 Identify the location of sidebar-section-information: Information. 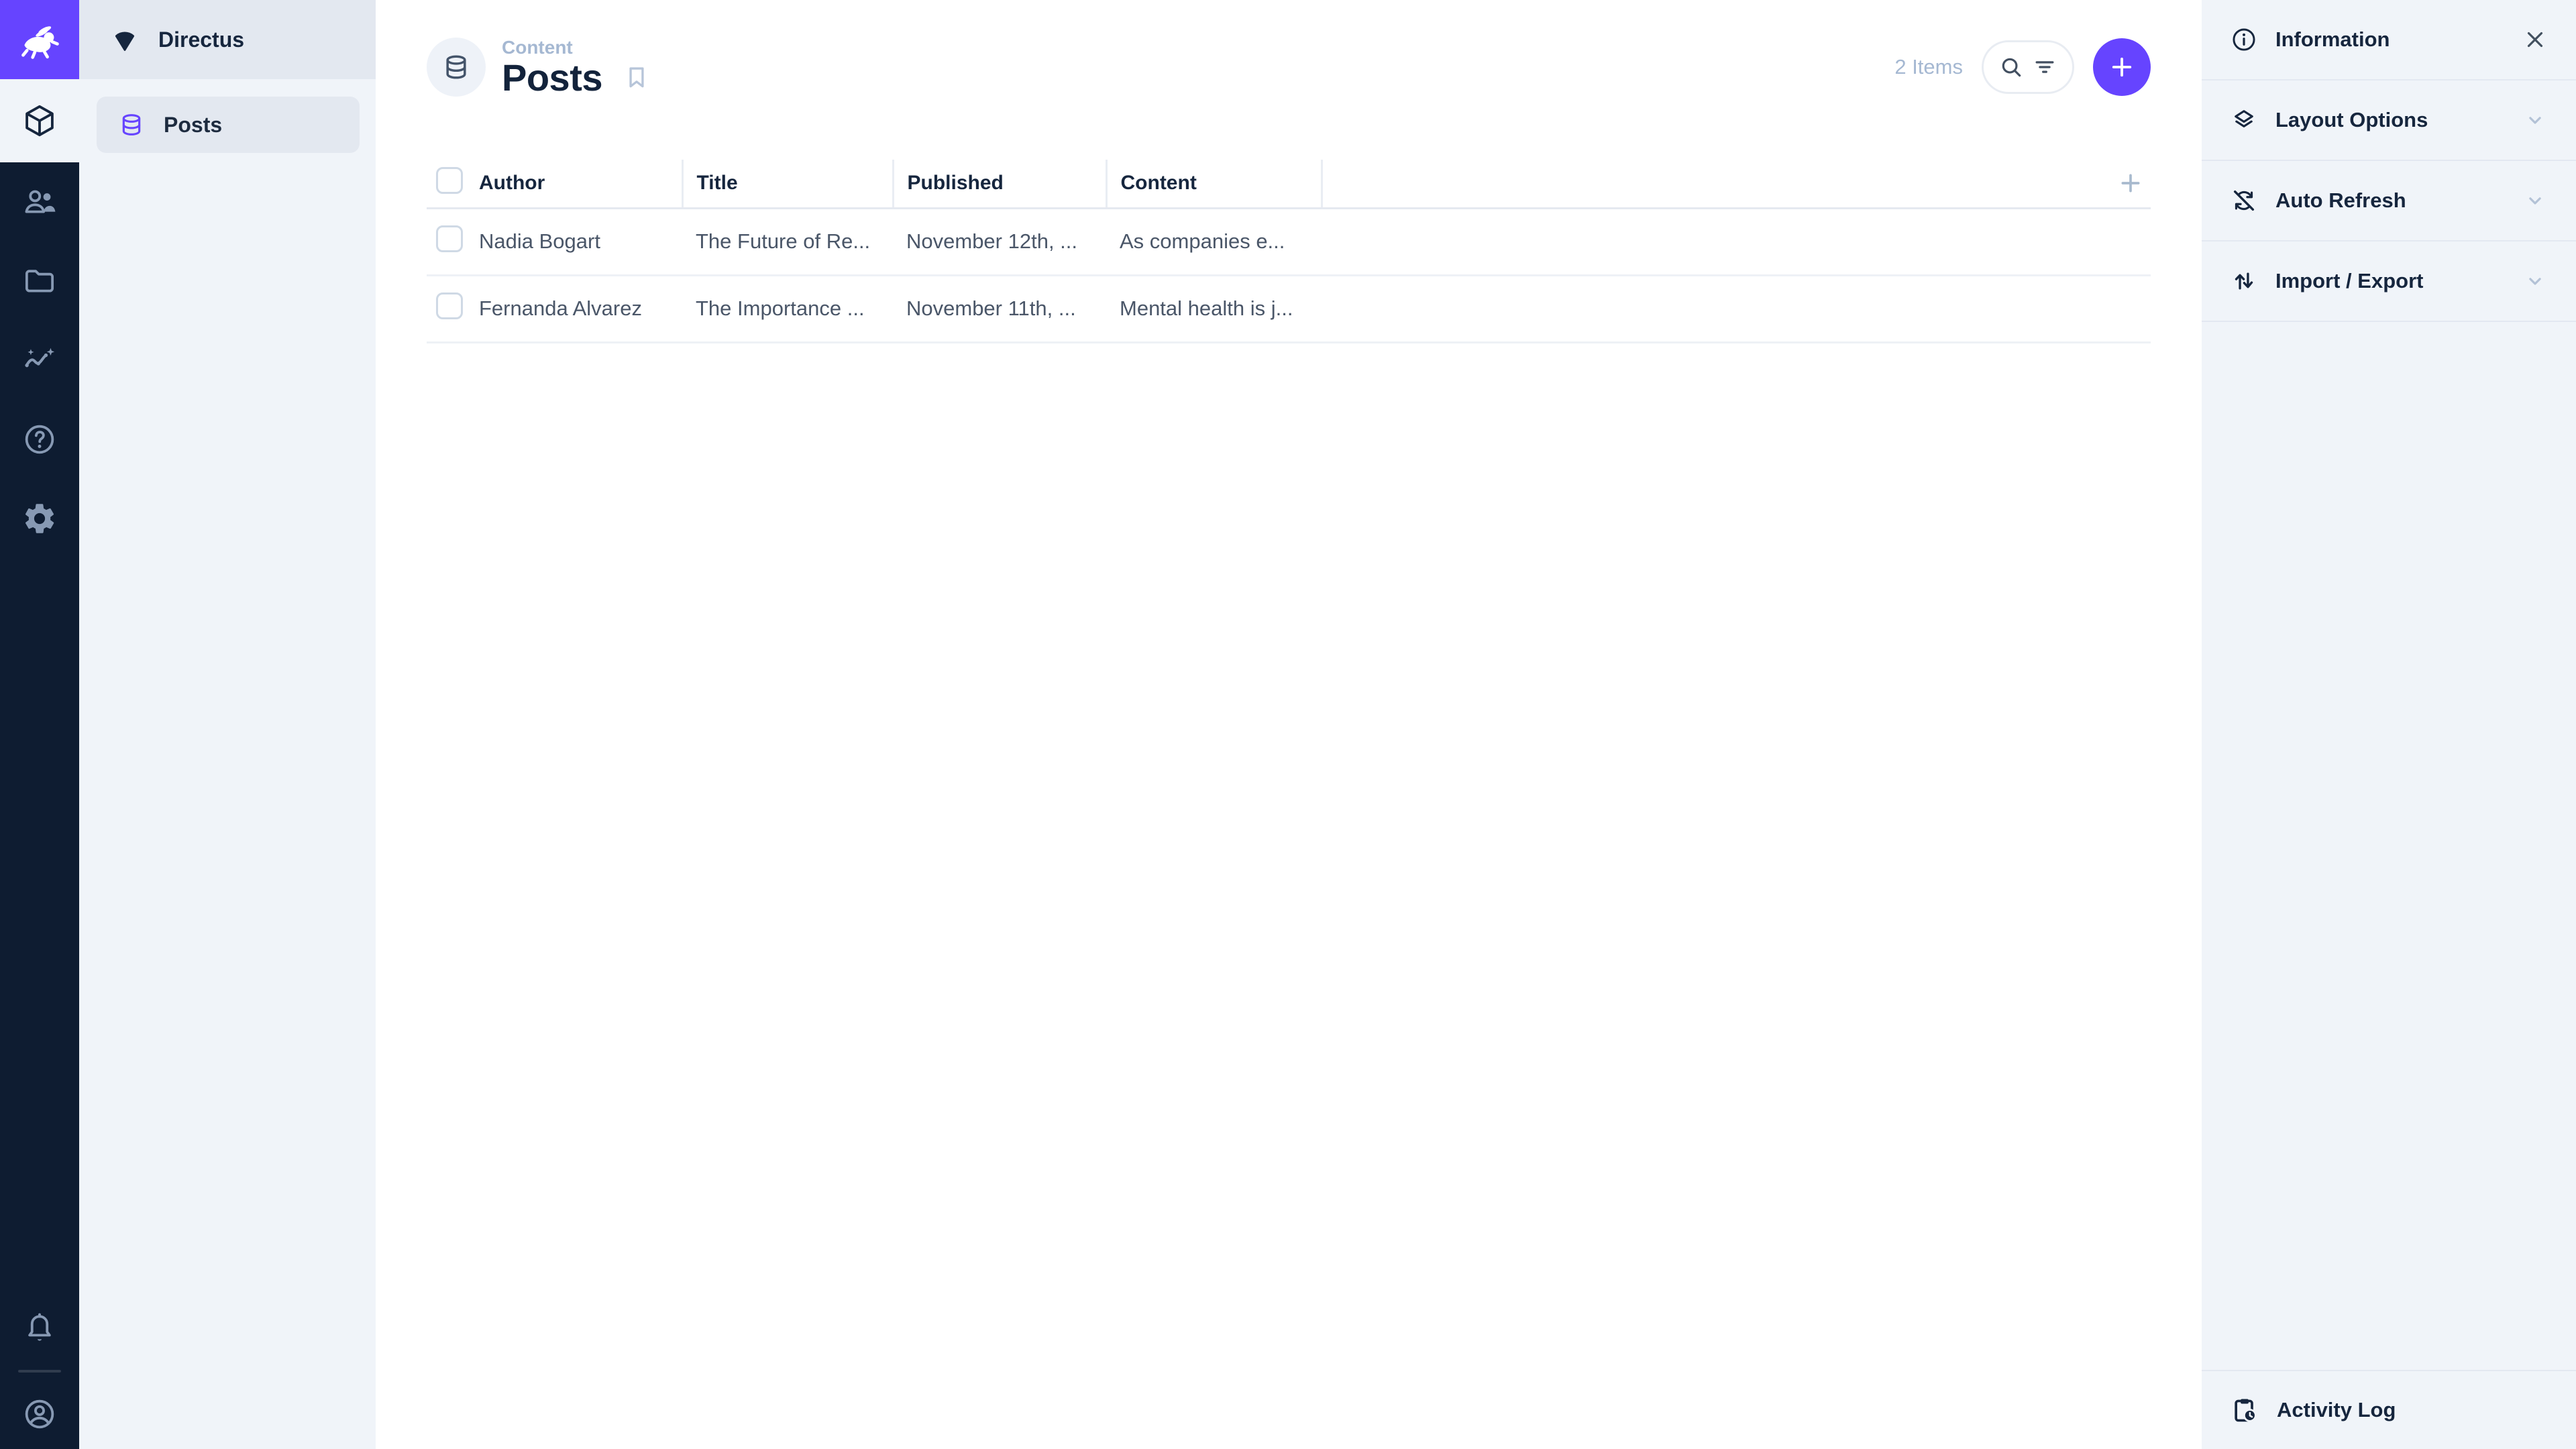
(2389, 40).